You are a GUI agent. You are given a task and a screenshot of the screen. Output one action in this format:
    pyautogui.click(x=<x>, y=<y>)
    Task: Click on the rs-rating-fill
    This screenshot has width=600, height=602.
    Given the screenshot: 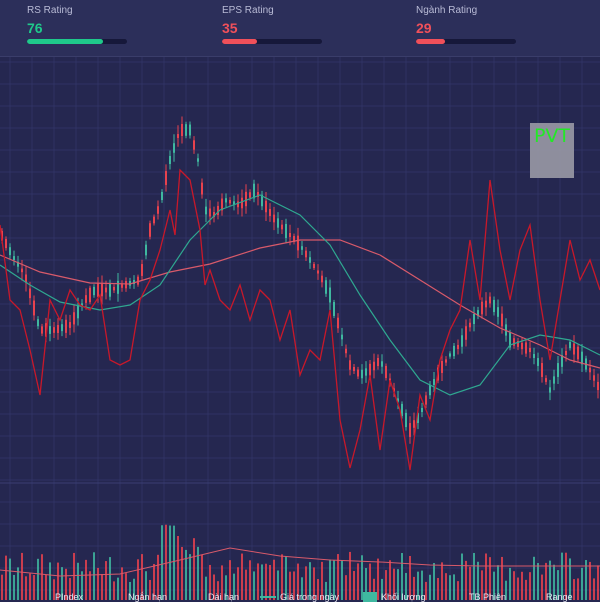 What is the action you would take?
    pyautogui.click(x=65, y=41)
    